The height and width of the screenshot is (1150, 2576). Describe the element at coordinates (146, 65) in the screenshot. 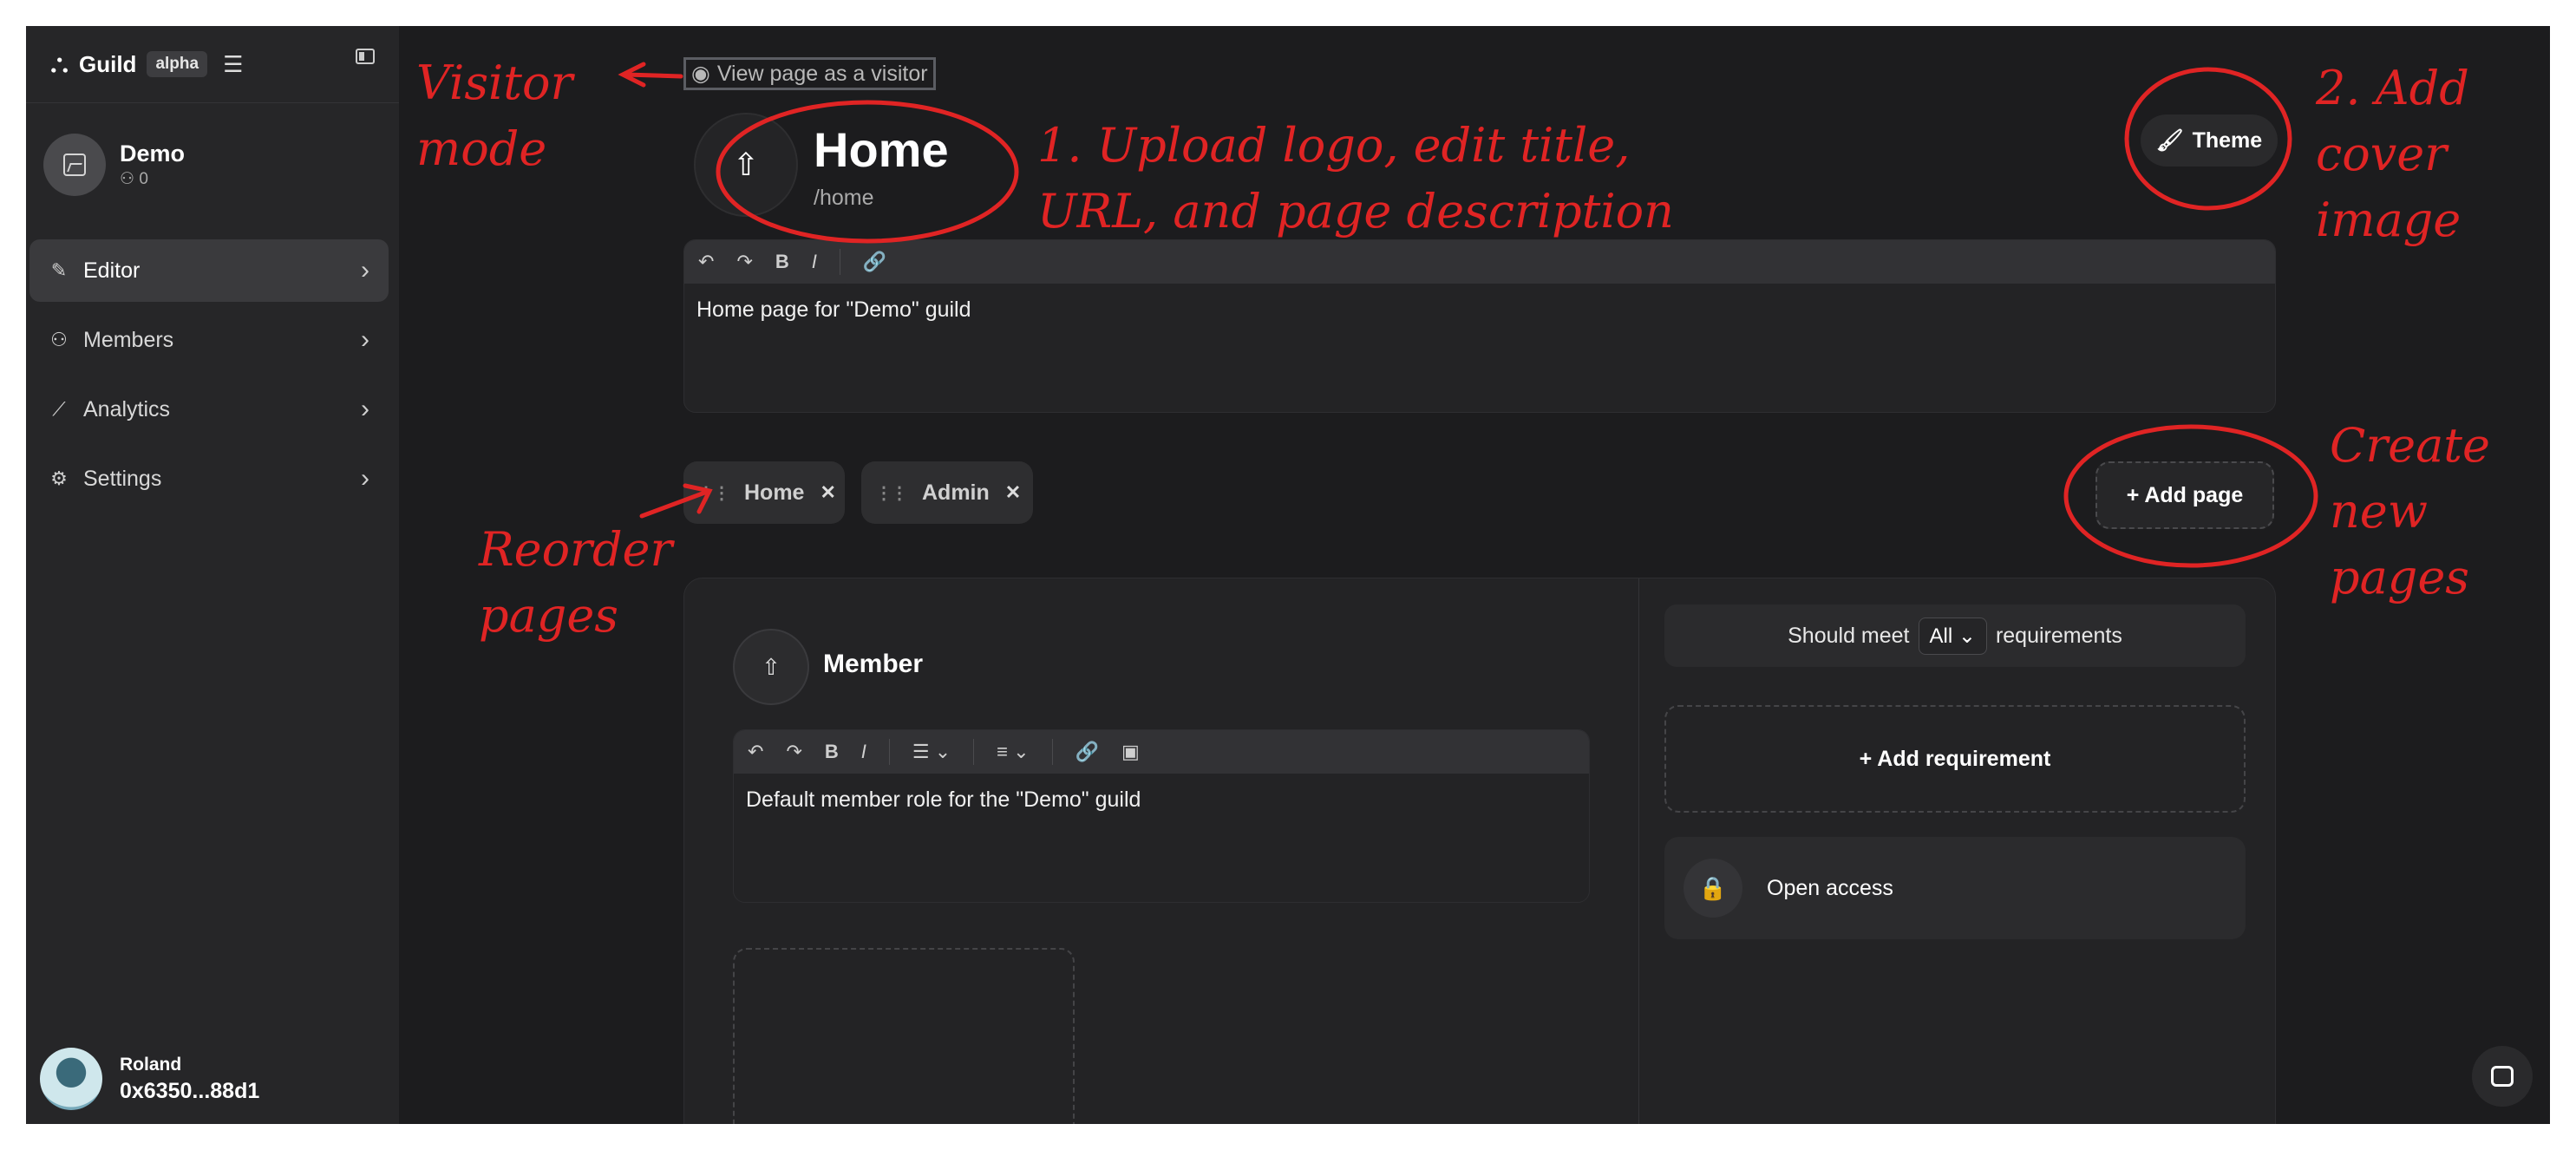

I see `brand: ⛬ Guild alpha ☰` at that location.